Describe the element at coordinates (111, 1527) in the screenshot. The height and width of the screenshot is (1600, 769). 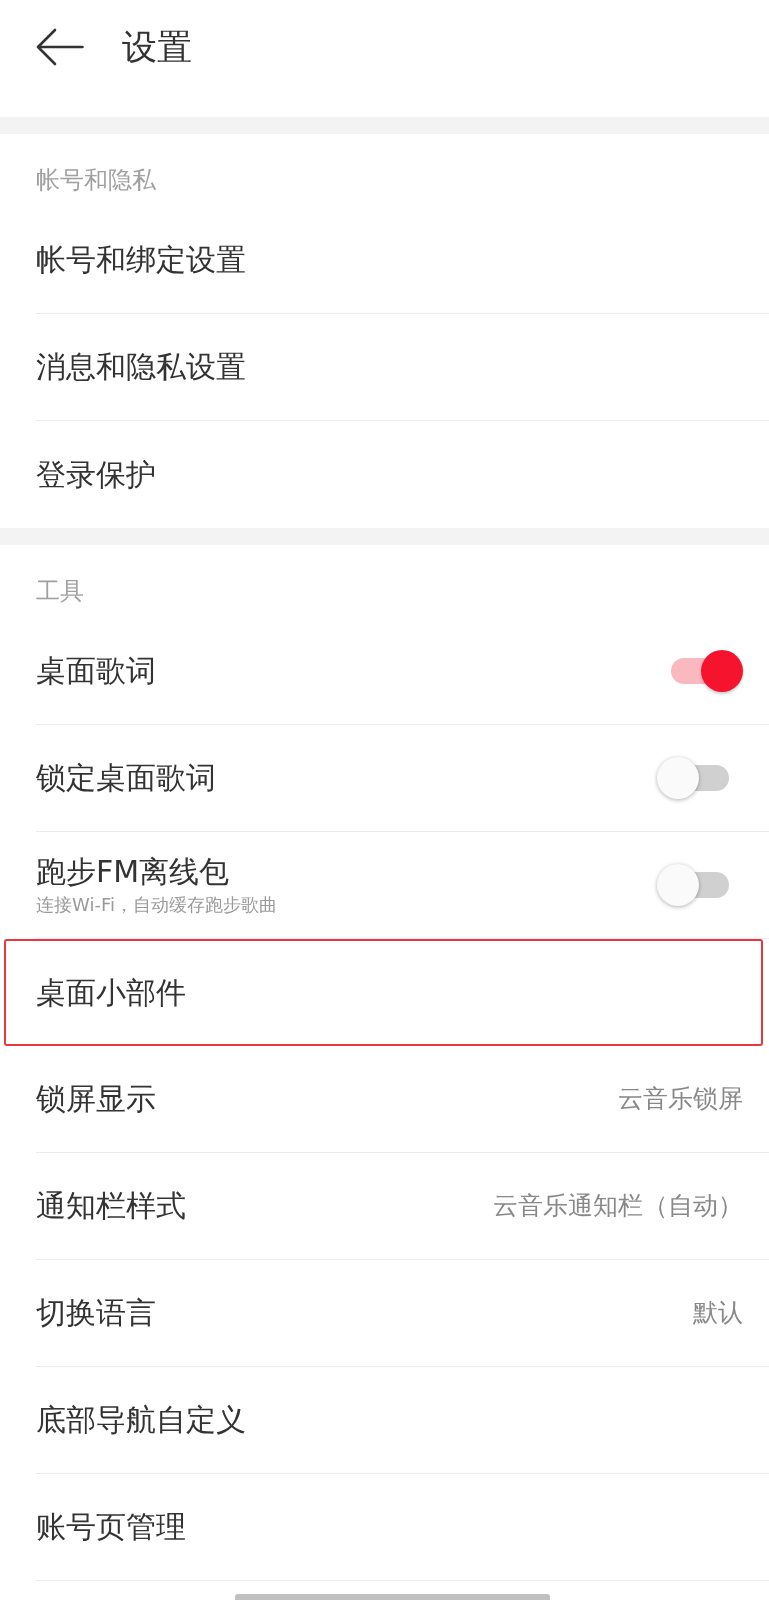
I see `setting-label: 账号页管理` at that location.